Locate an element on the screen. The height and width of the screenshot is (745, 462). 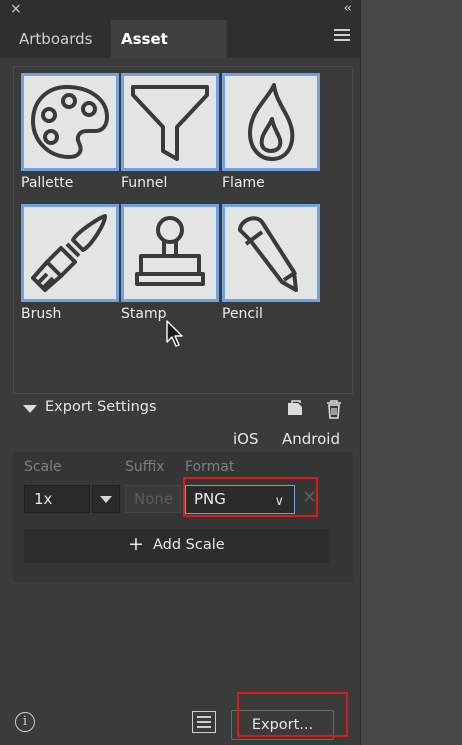
asset-item-pencil: Pencil is located at coordinates (271, 263).